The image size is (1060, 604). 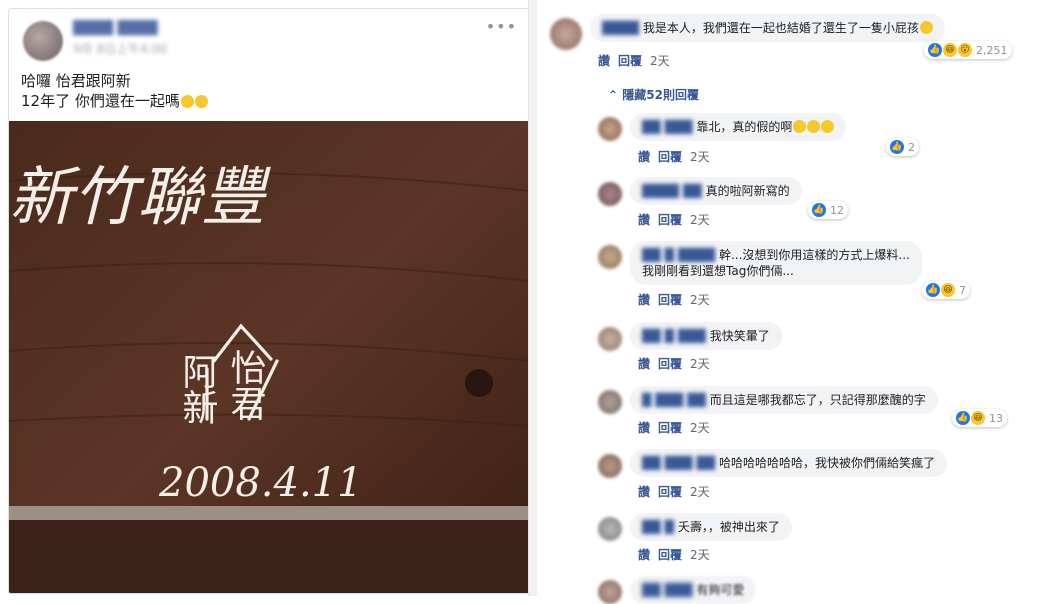 What do you see at coordinates (817, 400) in the screenshot?
I see `reply-text: 而且這是哪我都忘了，只記得那麼醜的字` at bounding box center [817, 400].